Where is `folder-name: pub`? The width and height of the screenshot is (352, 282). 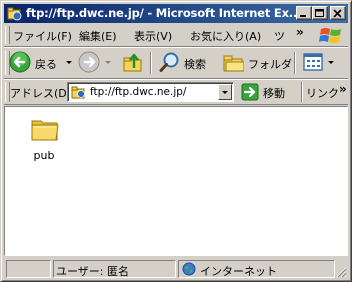
folder-name: pub is located at coordinates (44, 155).